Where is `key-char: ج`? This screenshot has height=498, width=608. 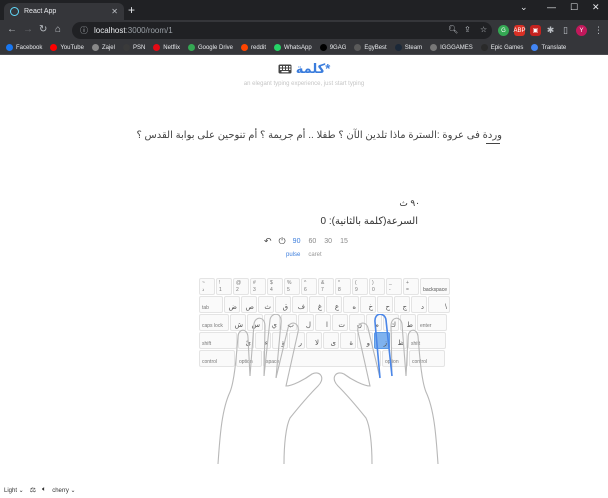
key-char: ج is located at coordinates (404, 307).